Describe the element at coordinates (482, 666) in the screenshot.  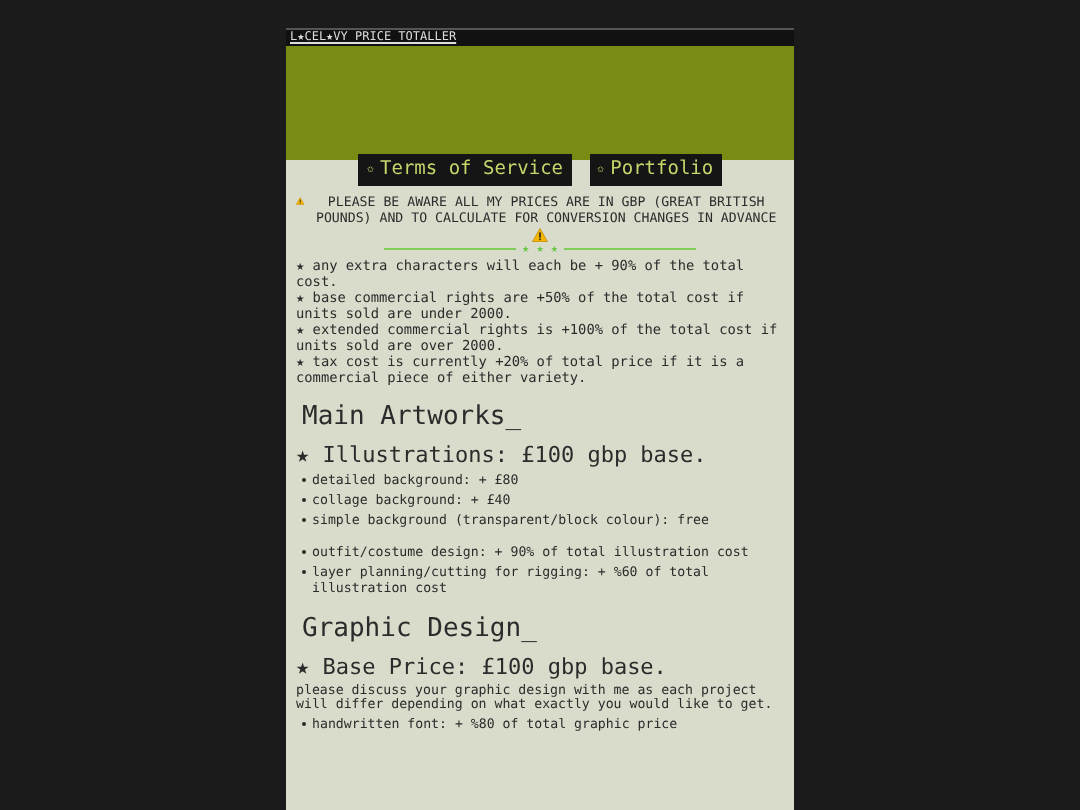
I see `price-heading: ★ Base Price: £100 gbp base.` at that location.